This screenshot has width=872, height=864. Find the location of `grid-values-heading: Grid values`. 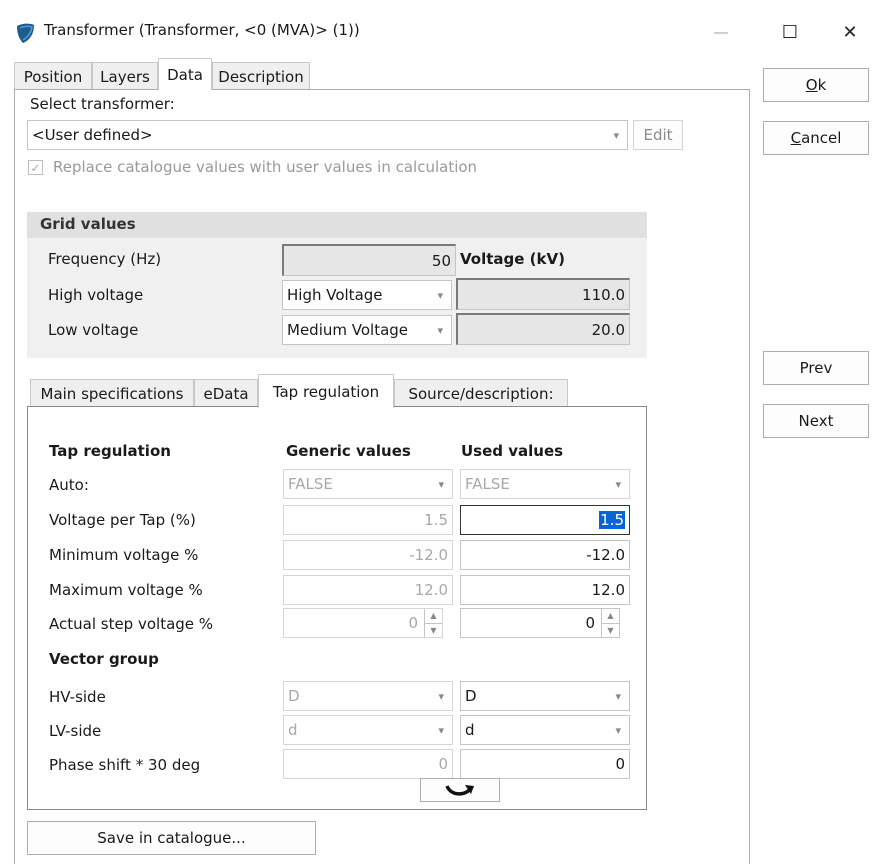

grid-values-heading: Grid values is located at coordinates (88, 224).